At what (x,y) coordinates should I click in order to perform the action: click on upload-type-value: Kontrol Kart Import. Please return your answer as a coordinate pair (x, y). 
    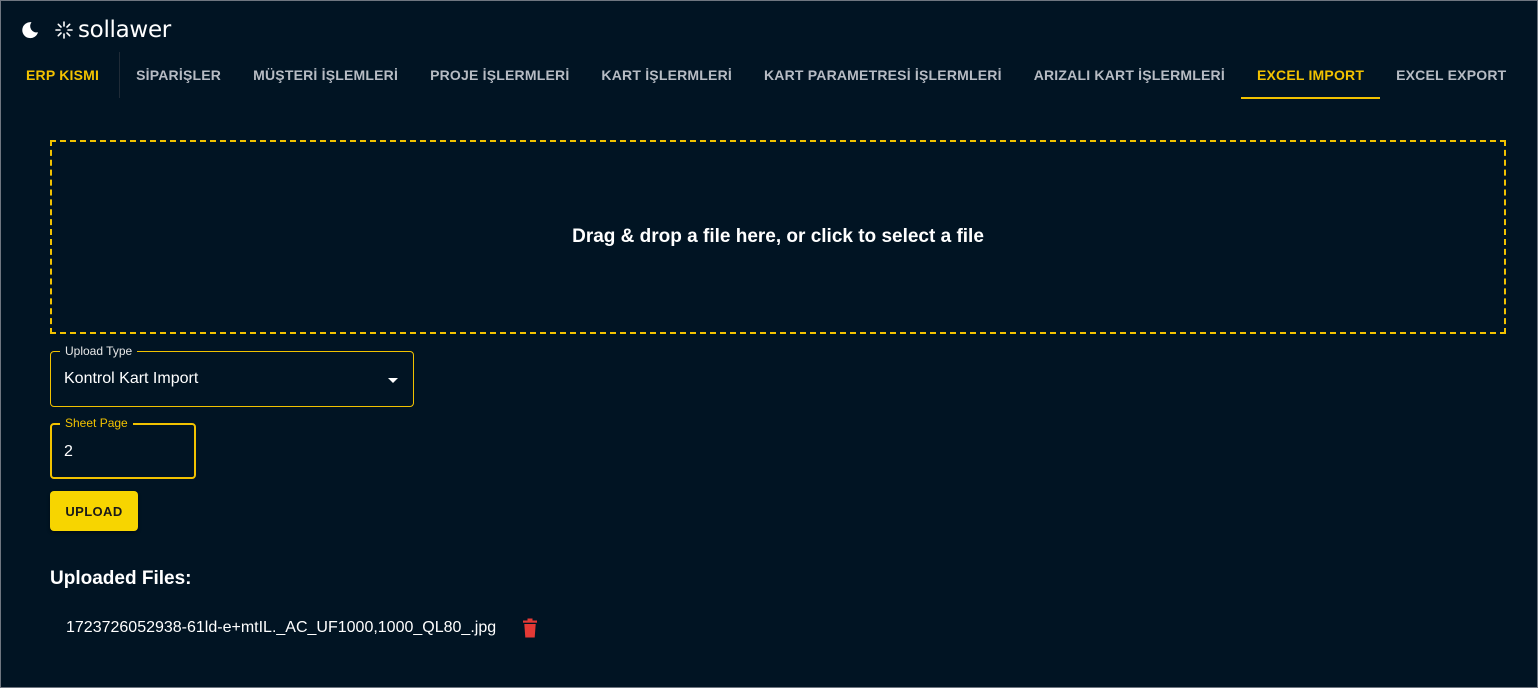
    Looking at the image, I should click on (131, 378).